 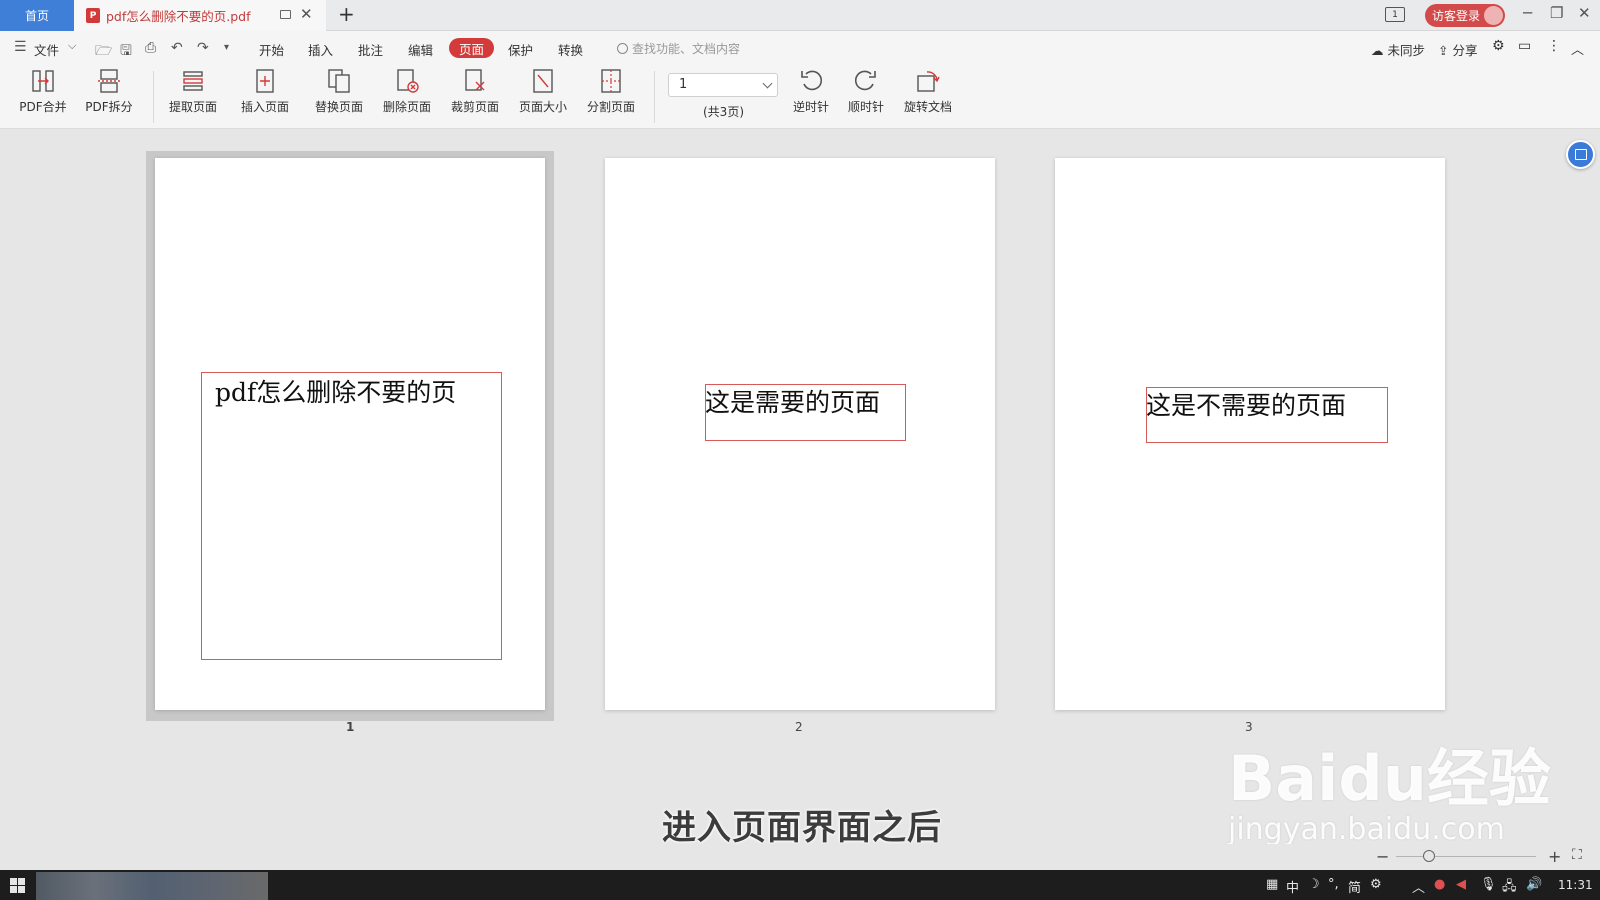 What do you see at coordinates (723, 112) in the screenshot?
I see `page-total: (共3页)` at bounding box center [723, 112].